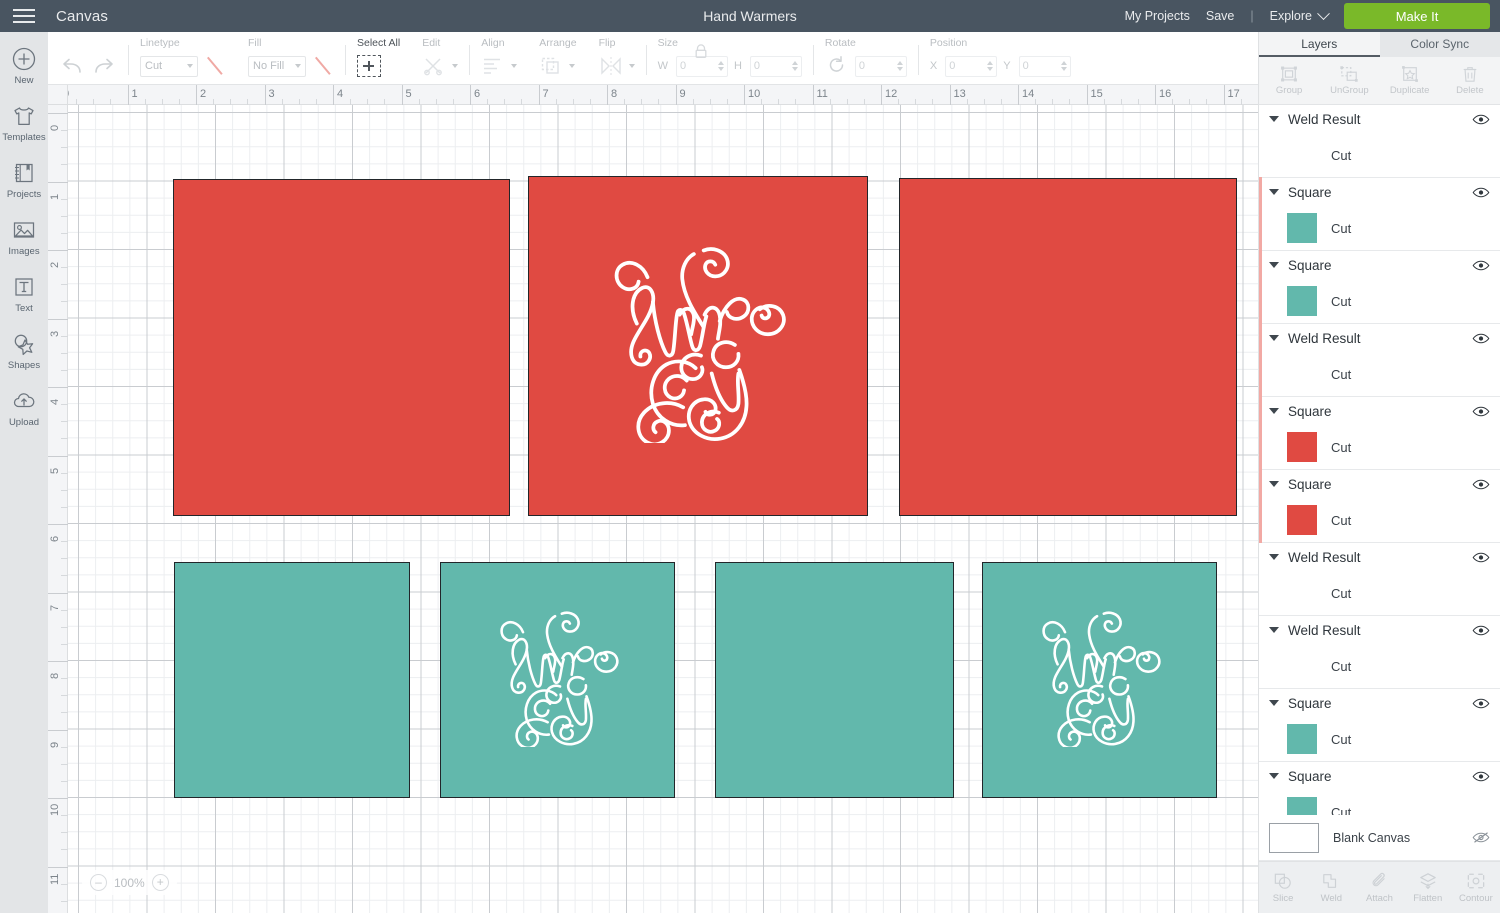 This screenshot has height=913, width=1500. What do you see at coordinates (24, 408) in the screenshot?
I see `sidebar-item-upload: Upload` at bounding box center [24, 408].